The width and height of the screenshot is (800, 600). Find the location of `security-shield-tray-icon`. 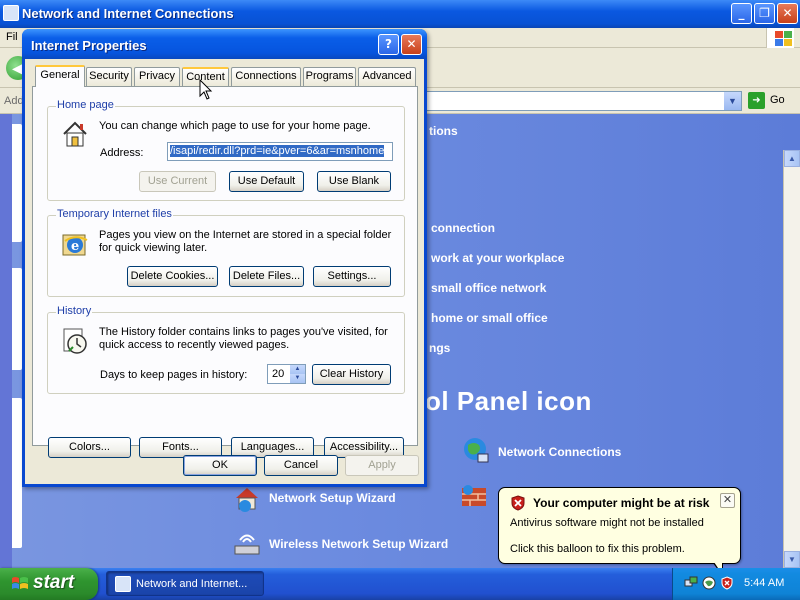

security-shield-tray-icon is located at coordinates (727, 583).